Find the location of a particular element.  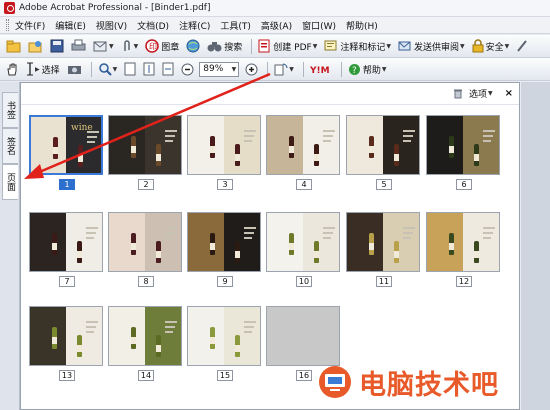

page-number-label: 11 is located at coordinates (384, 281).